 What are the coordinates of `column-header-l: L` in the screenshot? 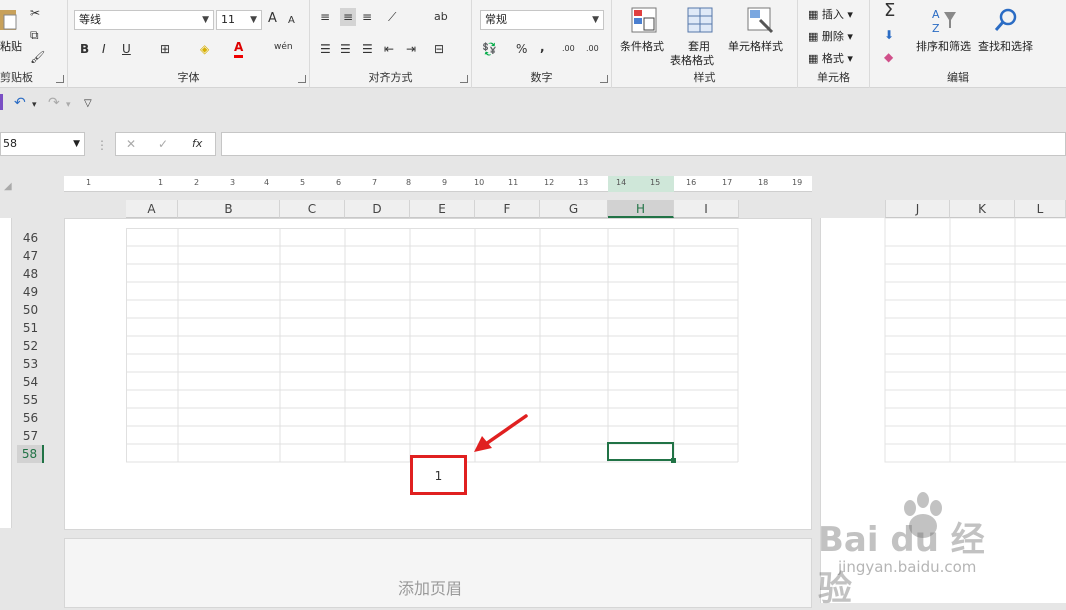 It's located at (1040, 209).